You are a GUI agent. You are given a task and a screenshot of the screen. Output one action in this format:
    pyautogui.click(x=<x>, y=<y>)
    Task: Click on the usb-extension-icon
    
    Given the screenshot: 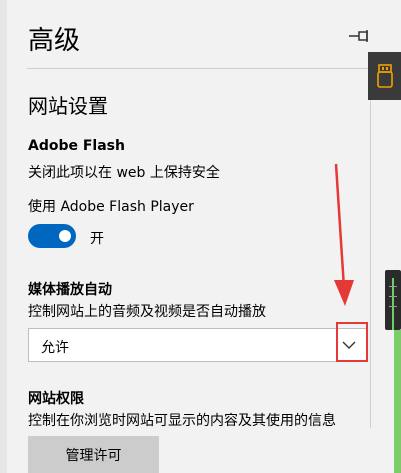 What is the action you would take?
    pyautogui.click(x=385, y=76)
    